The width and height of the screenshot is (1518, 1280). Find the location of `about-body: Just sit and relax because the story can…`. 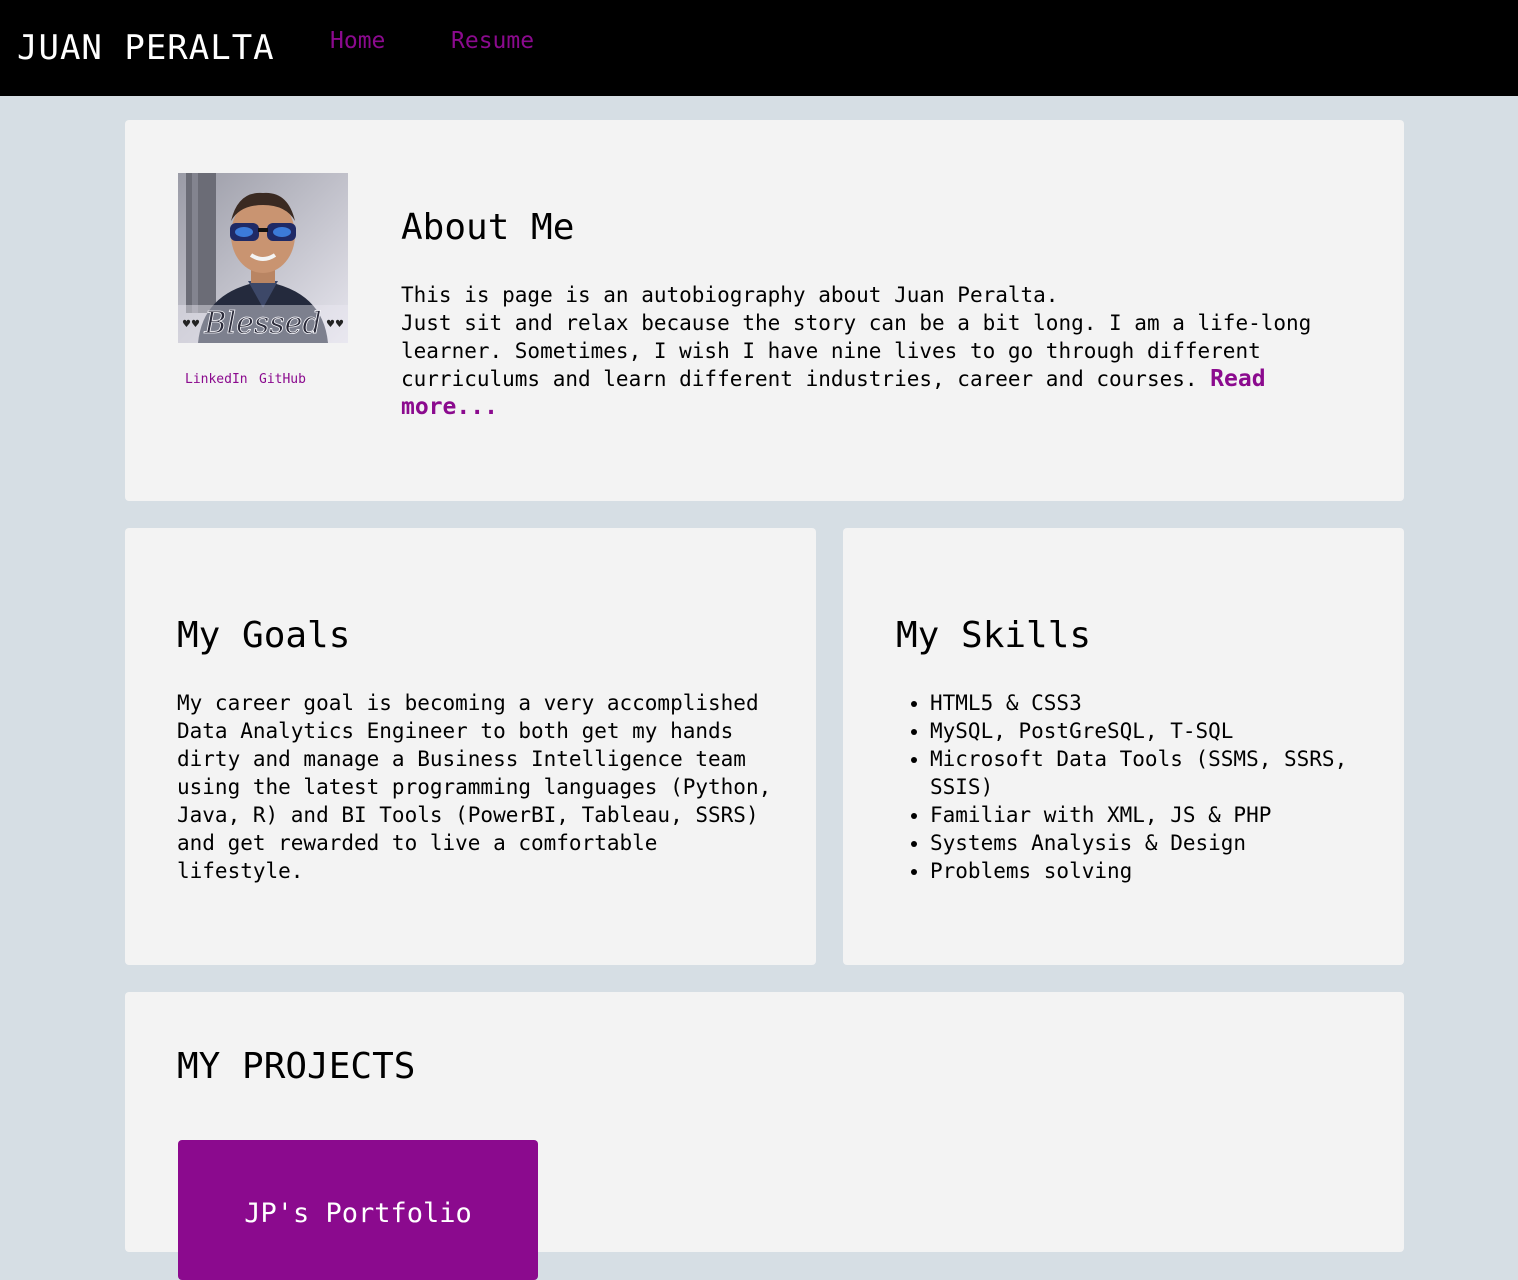

about-body: Just sit and relax because the story can… is located at coordinates (856, 351).